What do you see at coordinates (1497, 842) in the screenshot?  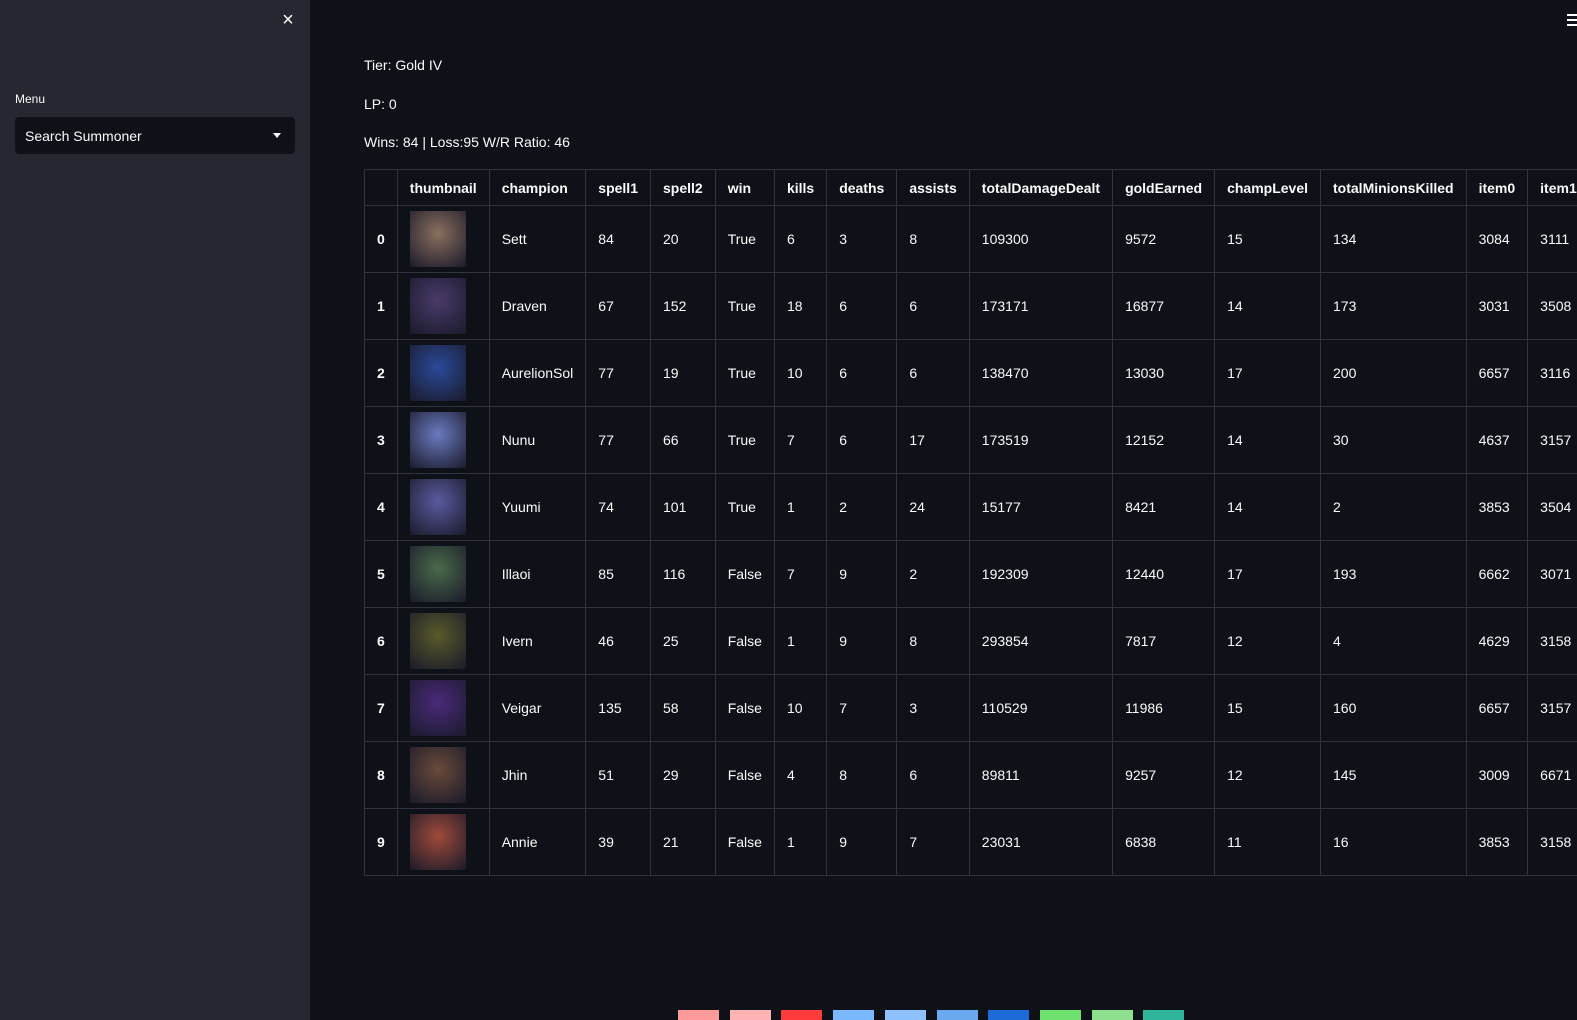 I see `cell-item0: 3853` at bounding box center [1497, 842].